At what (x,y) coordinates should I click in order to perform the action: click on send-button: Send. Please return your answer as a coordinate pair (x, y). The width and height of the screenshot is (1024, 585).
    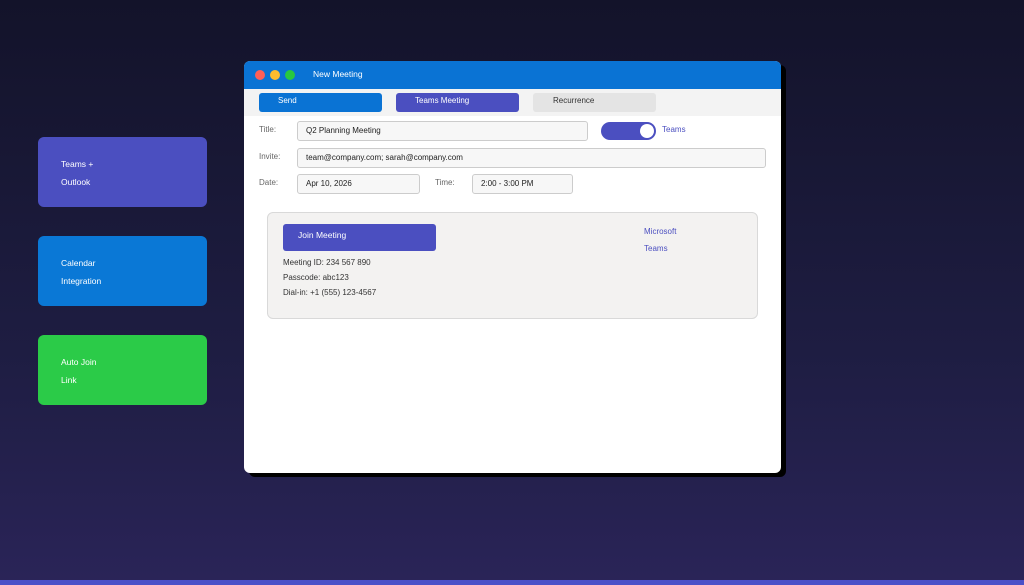
    Looking at the image, I should click on (320, 102).